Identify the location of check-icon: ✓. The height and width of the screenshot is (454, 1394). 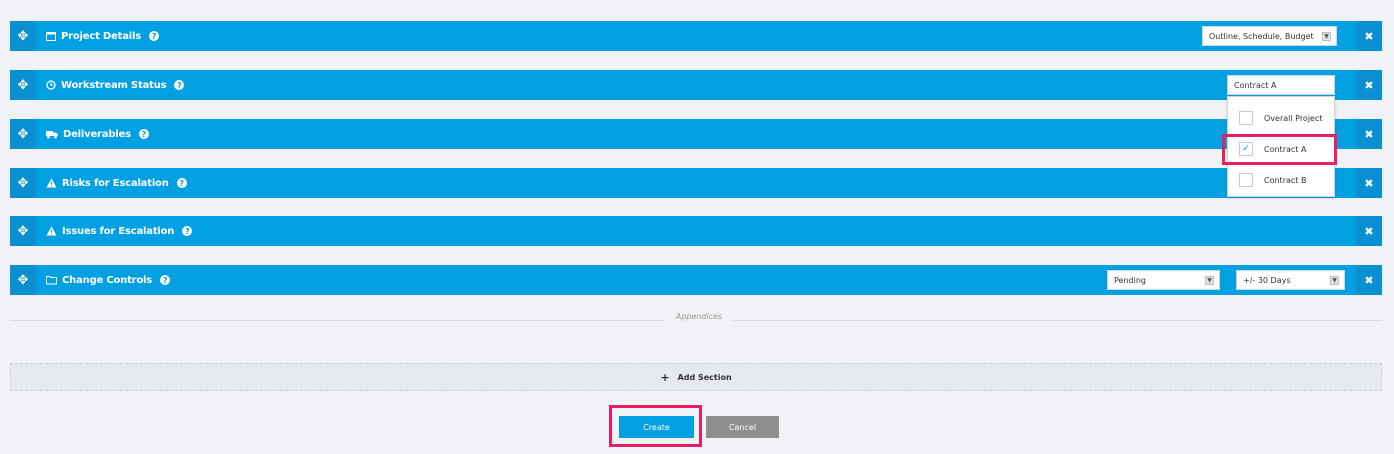
(1246, 149).